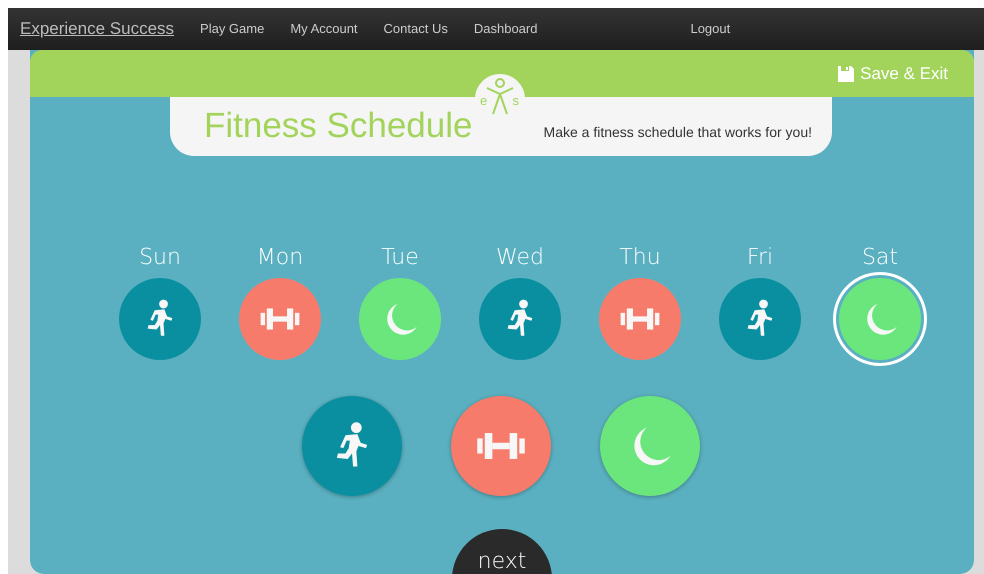 The width and height of the screenshot is (984, 574). What do you see at coordinates (400, 258) in the screenshot?
I see `day-label: Tue` at bounding box center [400, 258].